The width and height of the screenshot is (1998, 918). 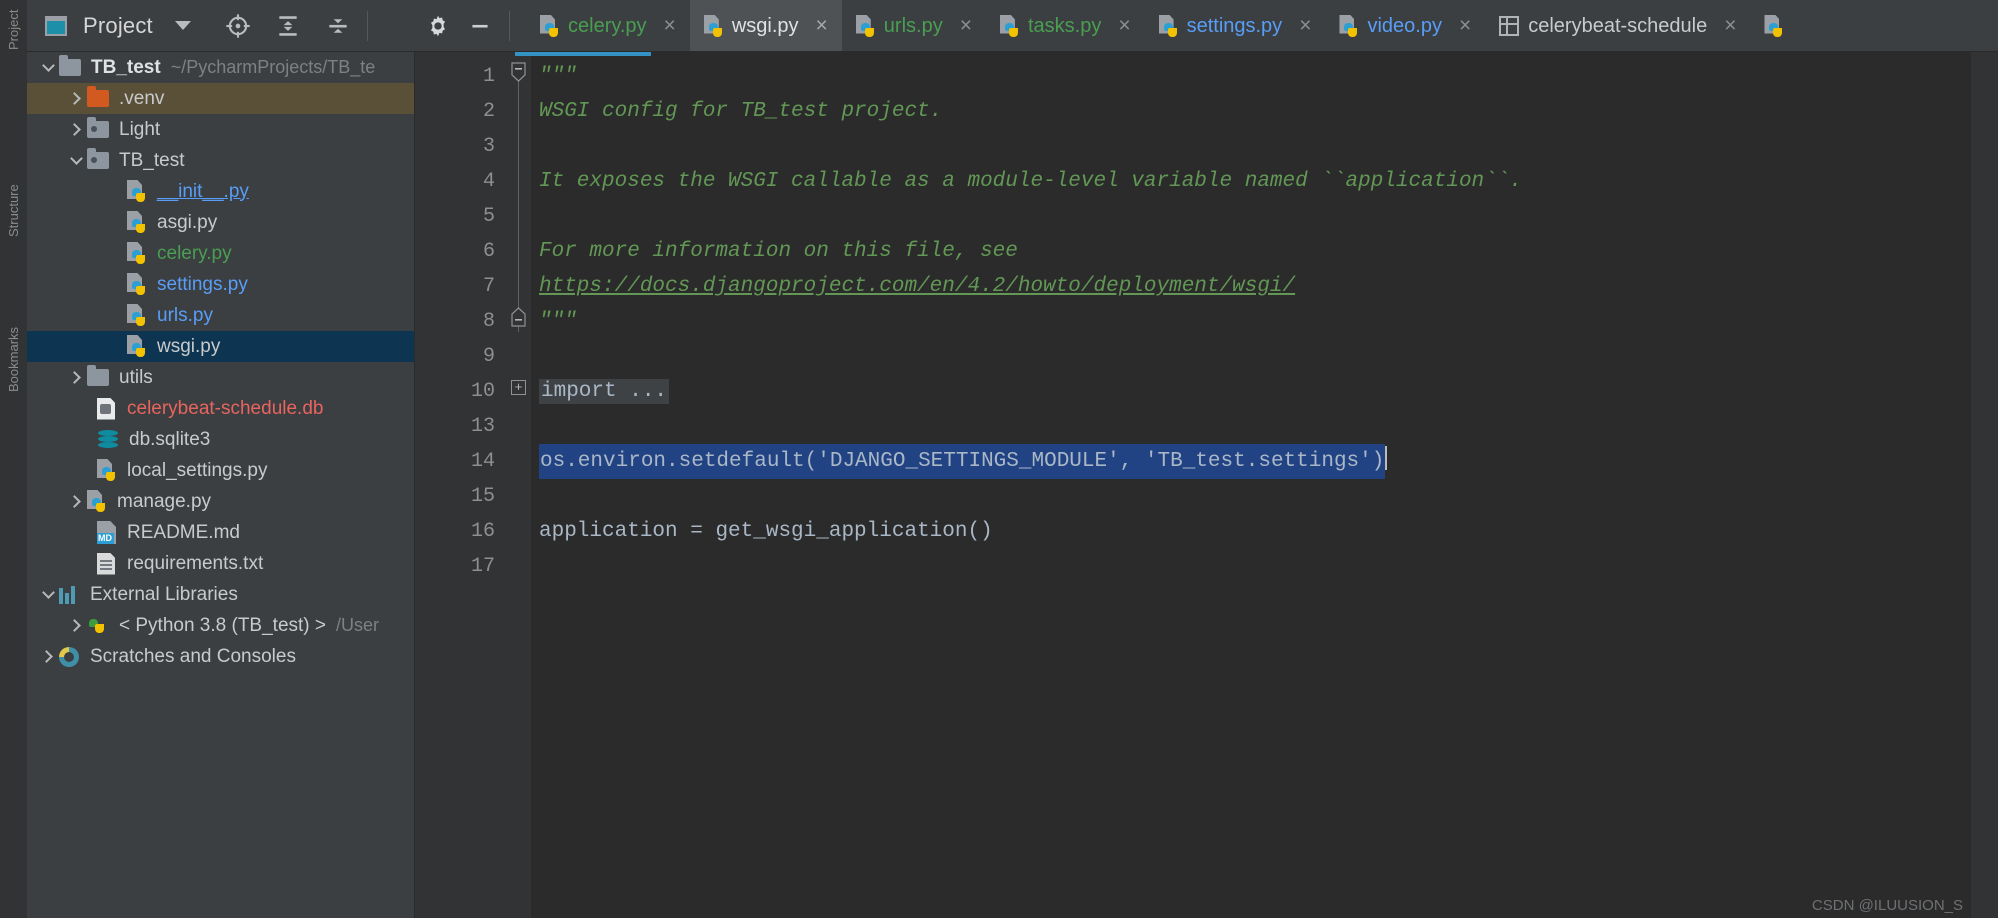 I want to click on tree-item-label: local_settings.py, so click(x=197, y=470).